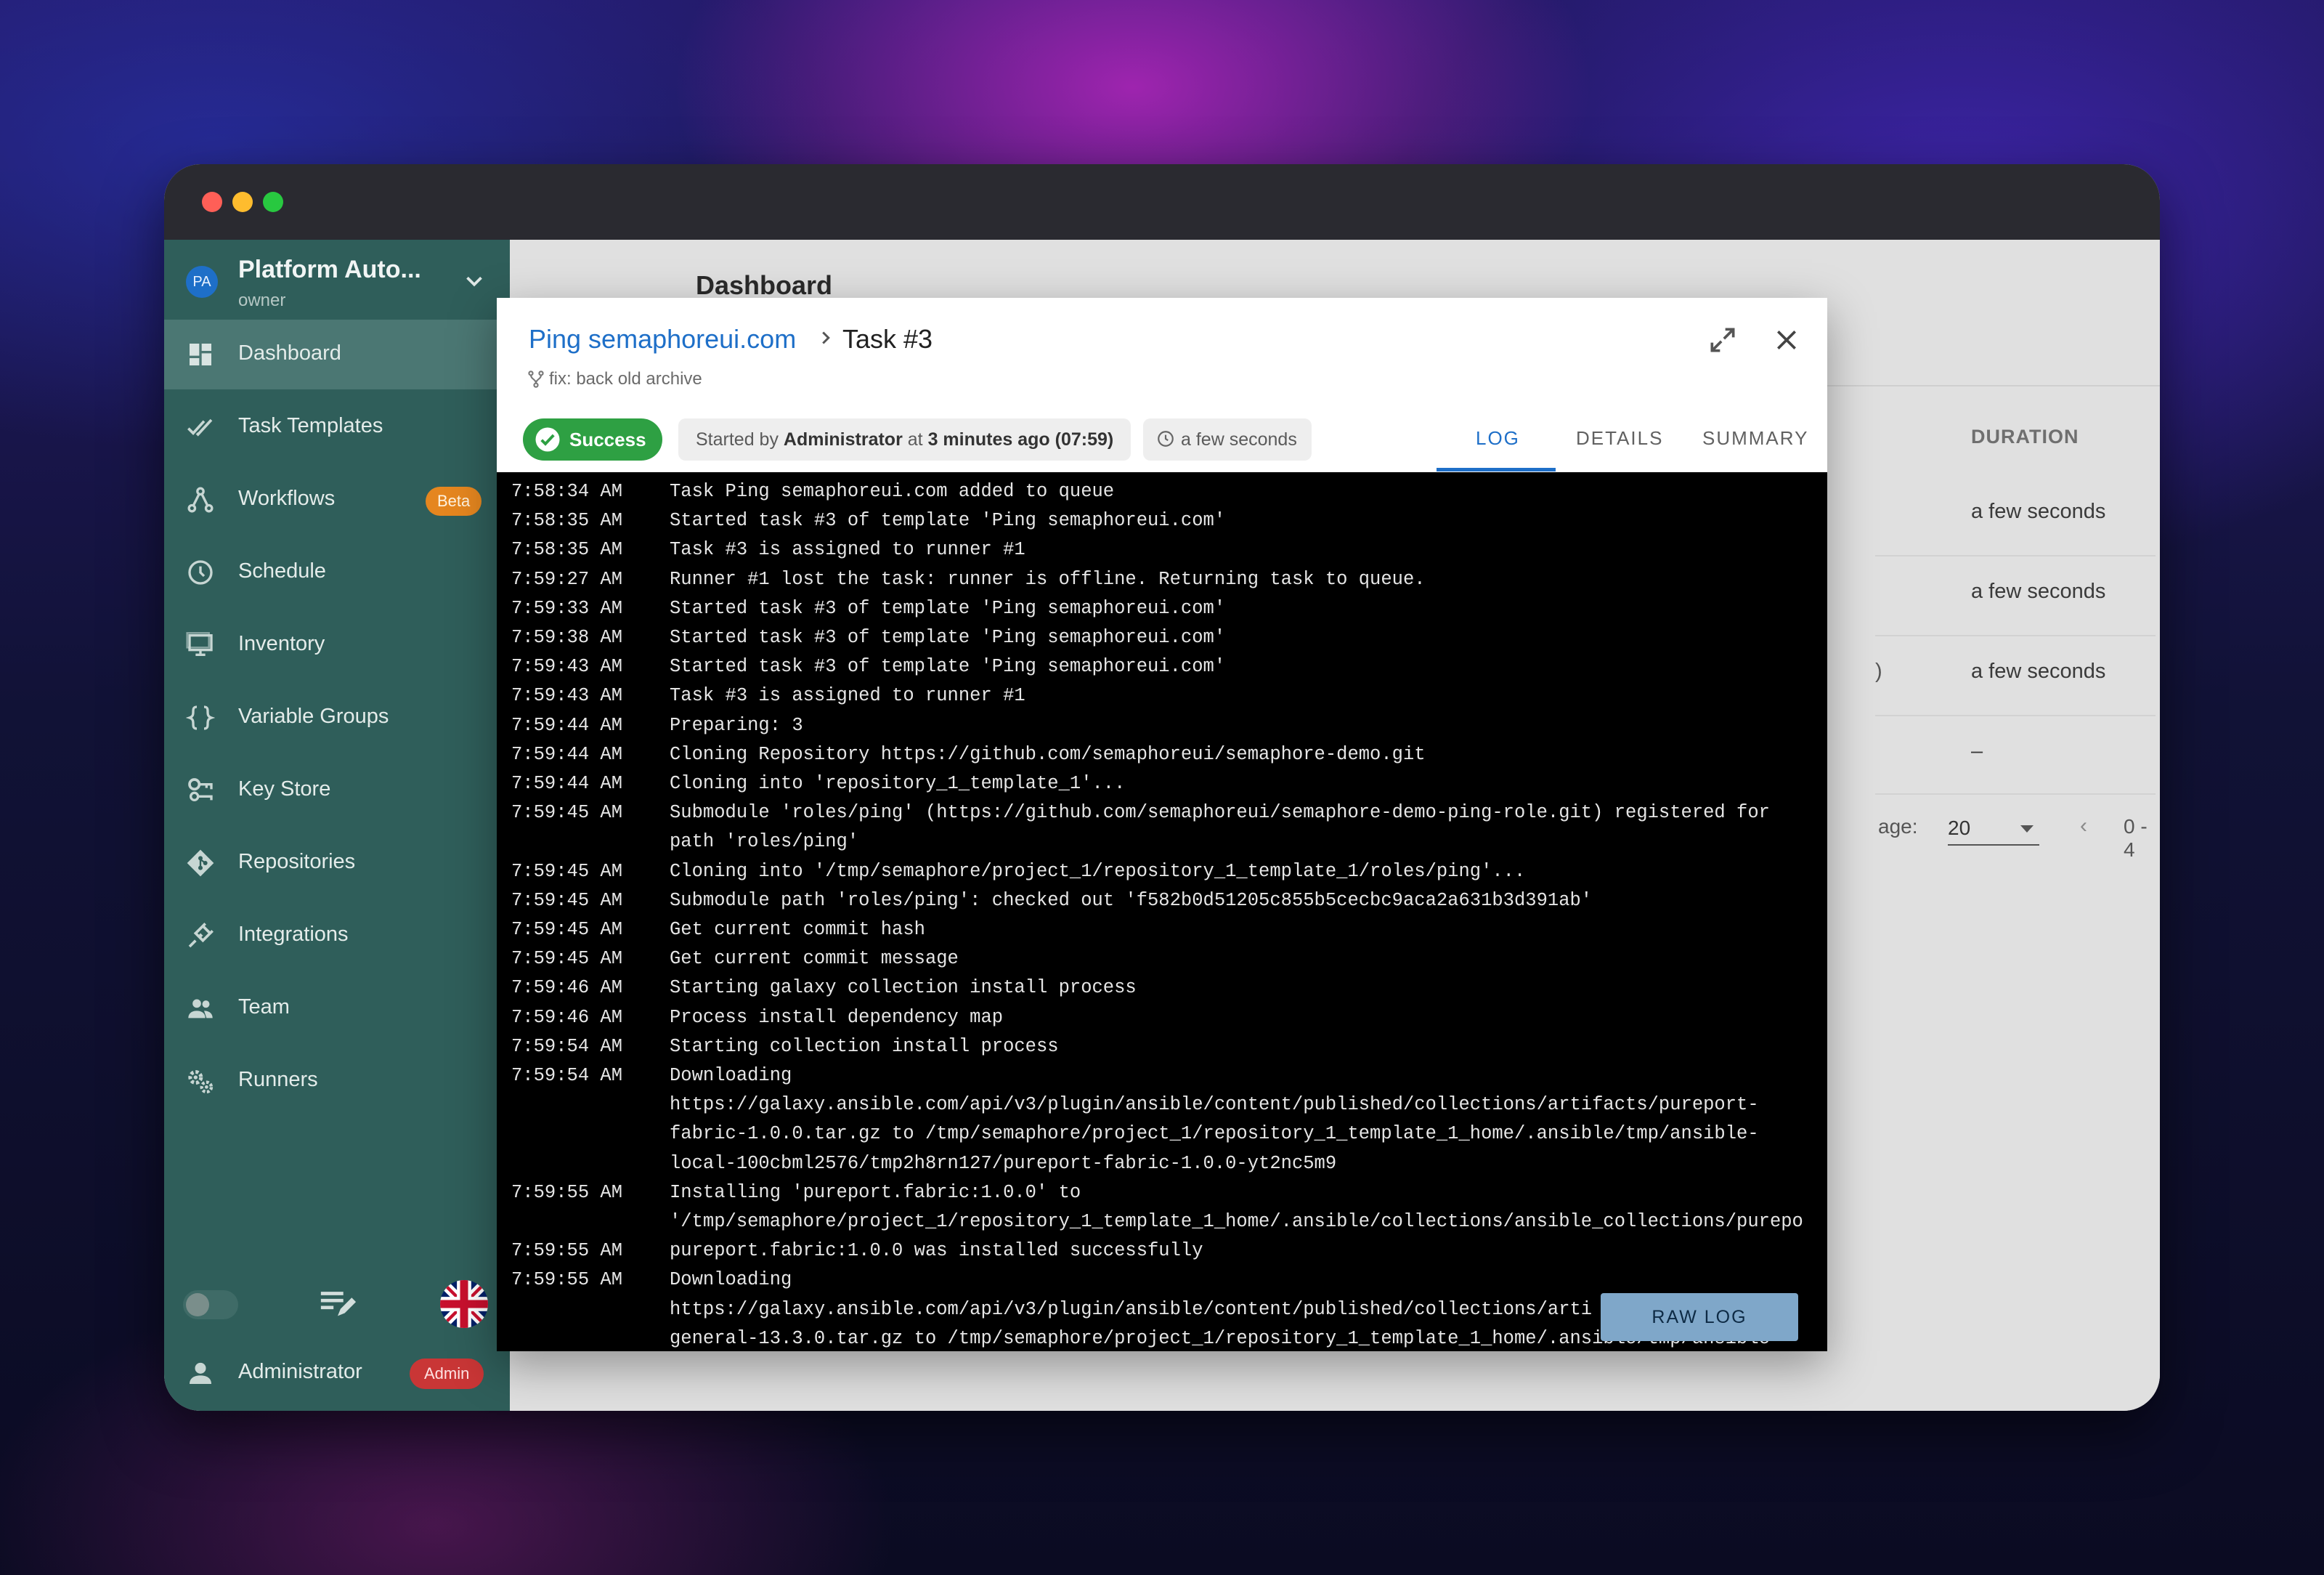 This screenshot has height=1575, width=2324. I want to click on started-when: 3 minutes ago (07:59), so click(1020, 439).